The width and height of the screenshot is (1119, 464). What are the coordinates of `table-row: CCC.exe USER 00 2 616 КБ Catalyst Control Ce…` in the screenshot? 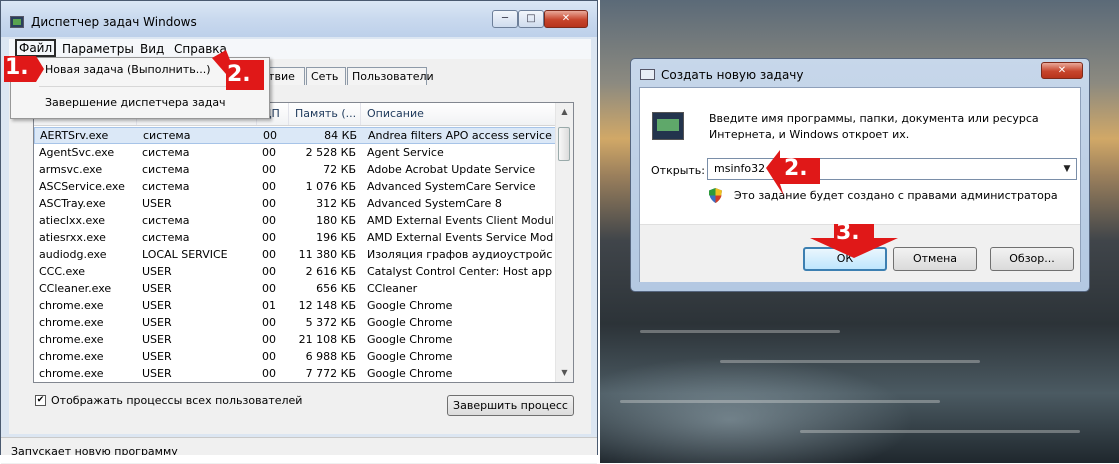 It's located at (295, 271).